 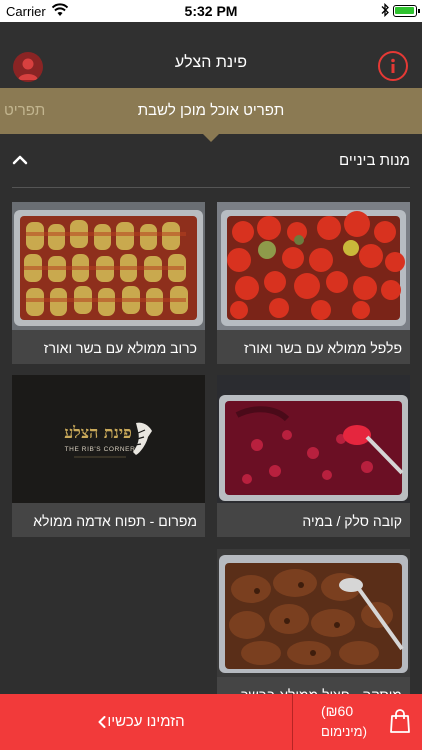 What do you see at coordinates (406, 11) in the screenshot?
I see `battery-icon` at bounding box center [406, 11].